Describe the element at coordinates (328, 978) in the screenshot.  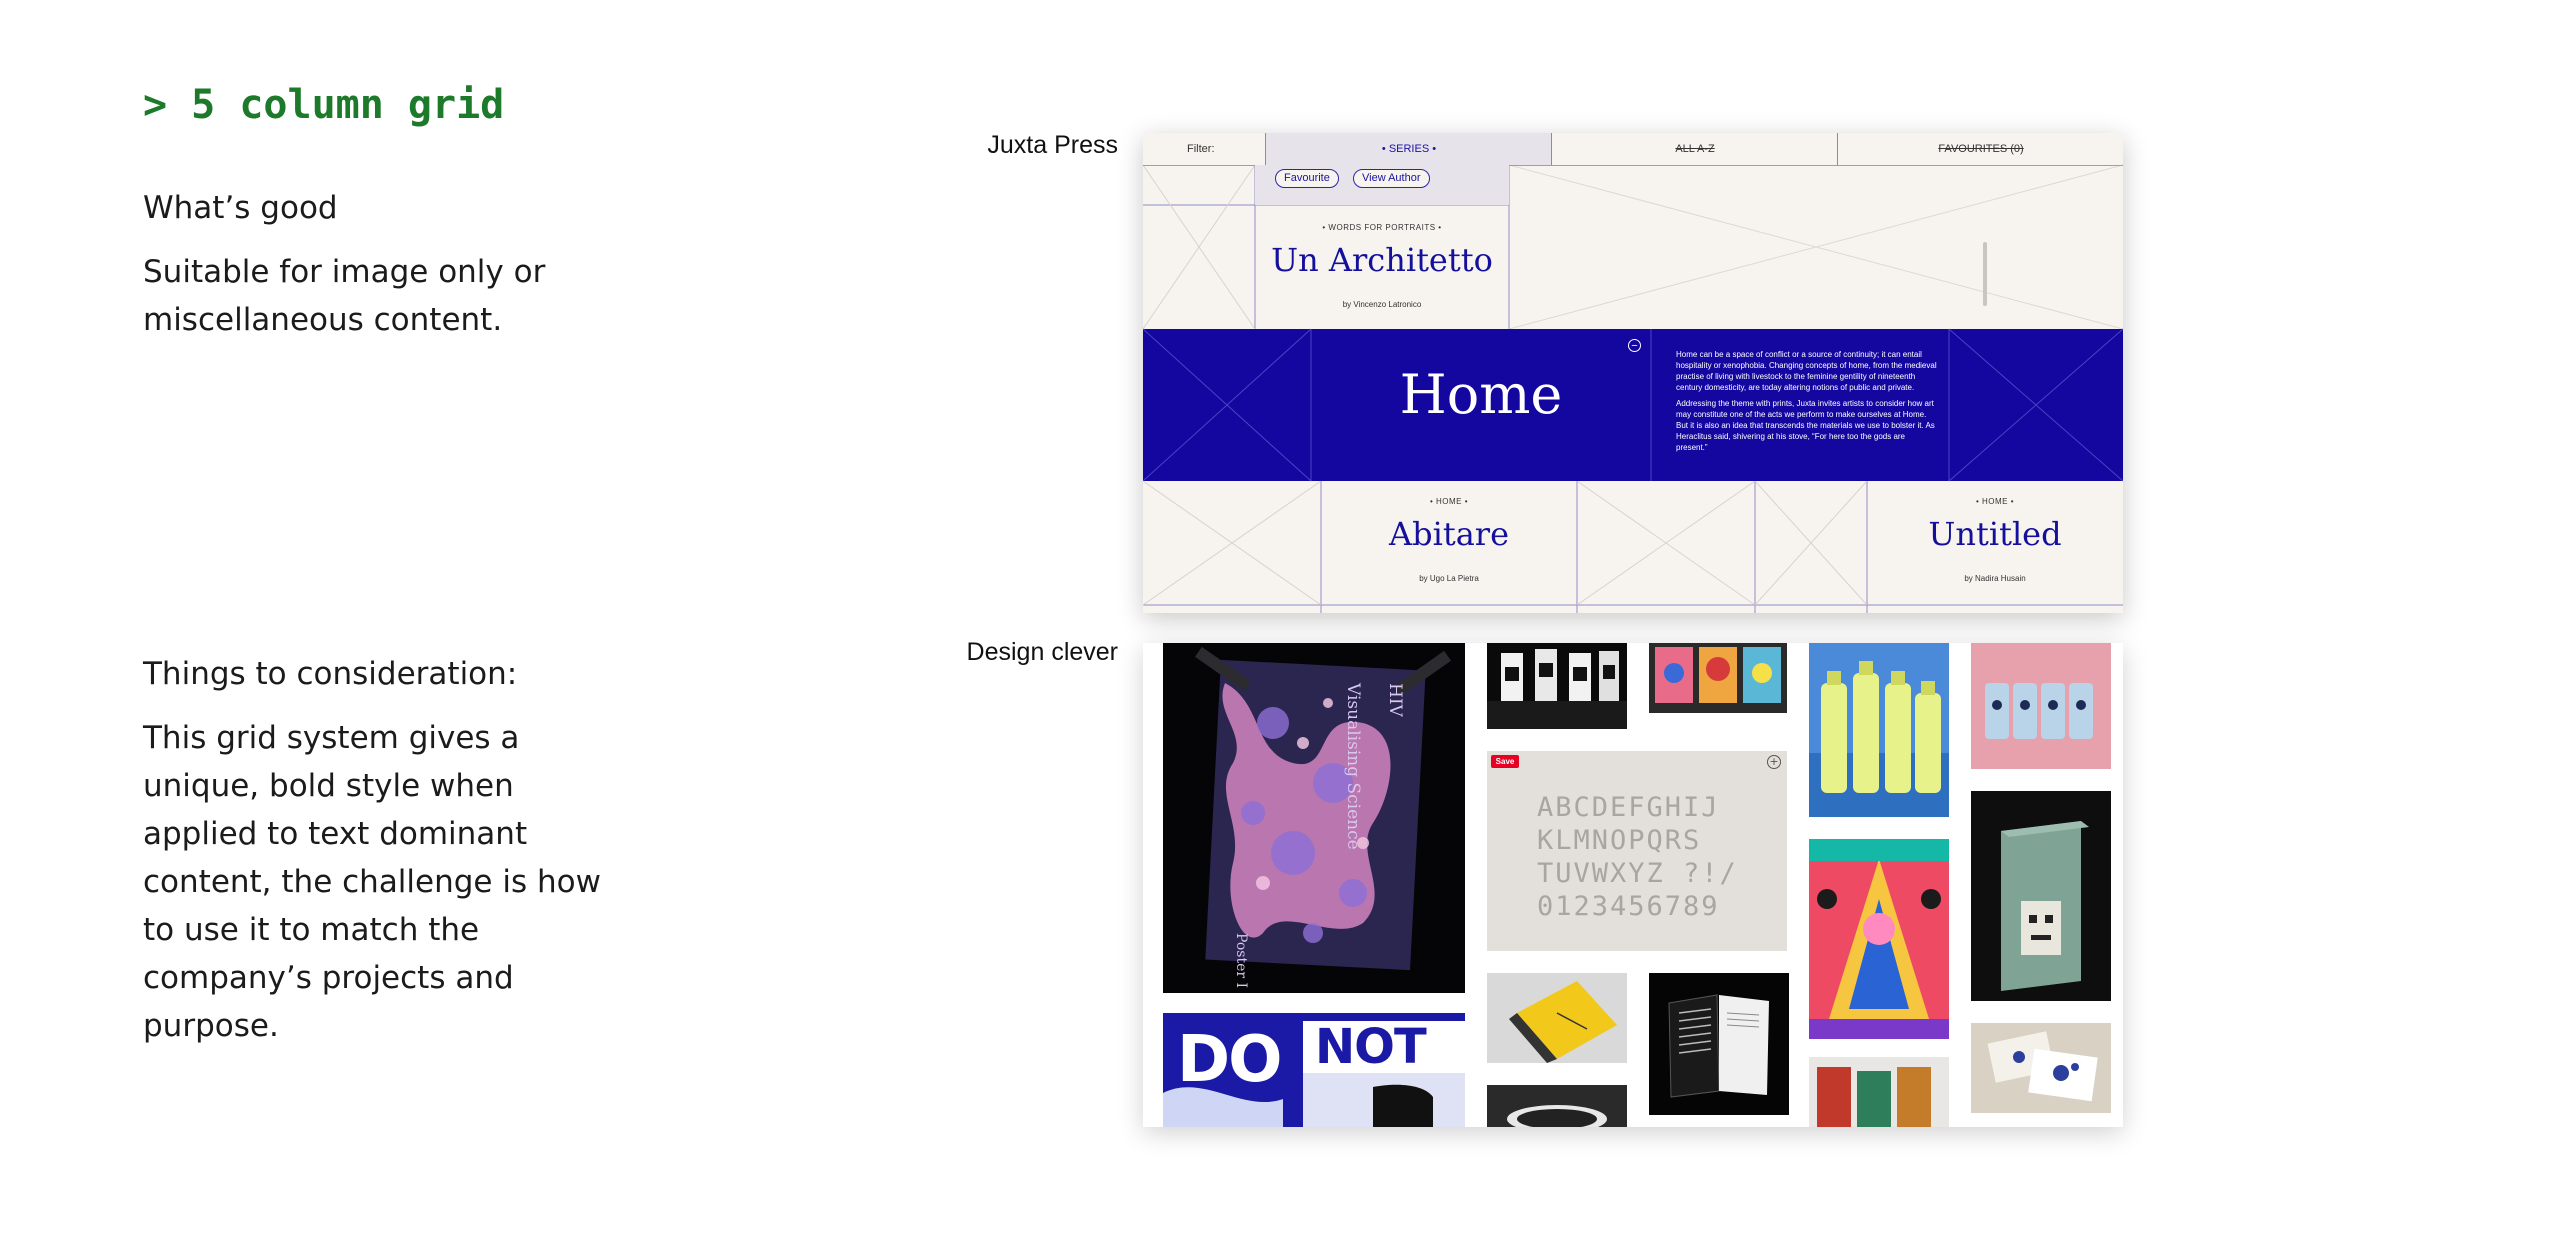
I see `considerations-line: company’s projects and` at that location.